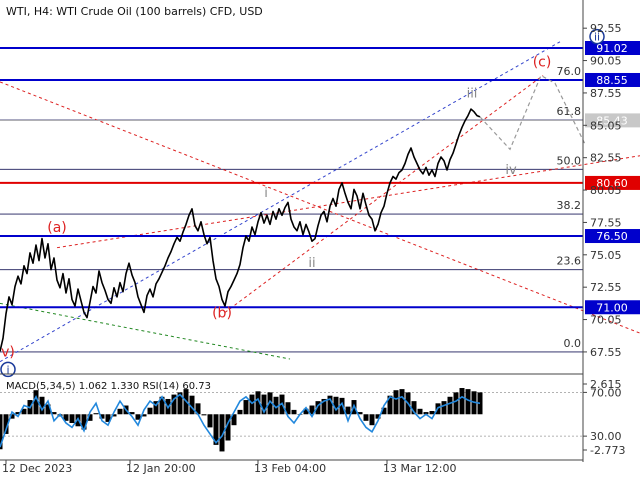  Describe the element at coordinates (606, 392) in the screenshot. I see `indicator-y-tick-label: 70.00` at that location.